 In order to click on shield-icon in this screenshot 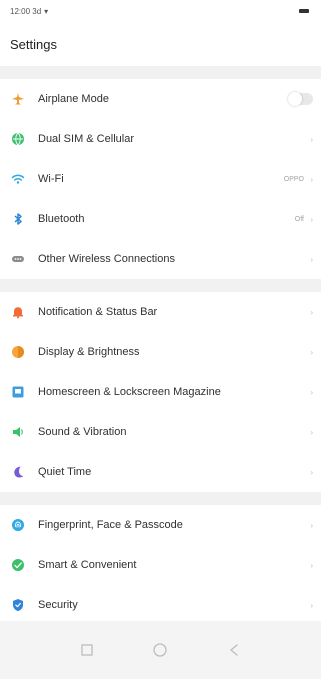, I will do `click(18, 605)`.